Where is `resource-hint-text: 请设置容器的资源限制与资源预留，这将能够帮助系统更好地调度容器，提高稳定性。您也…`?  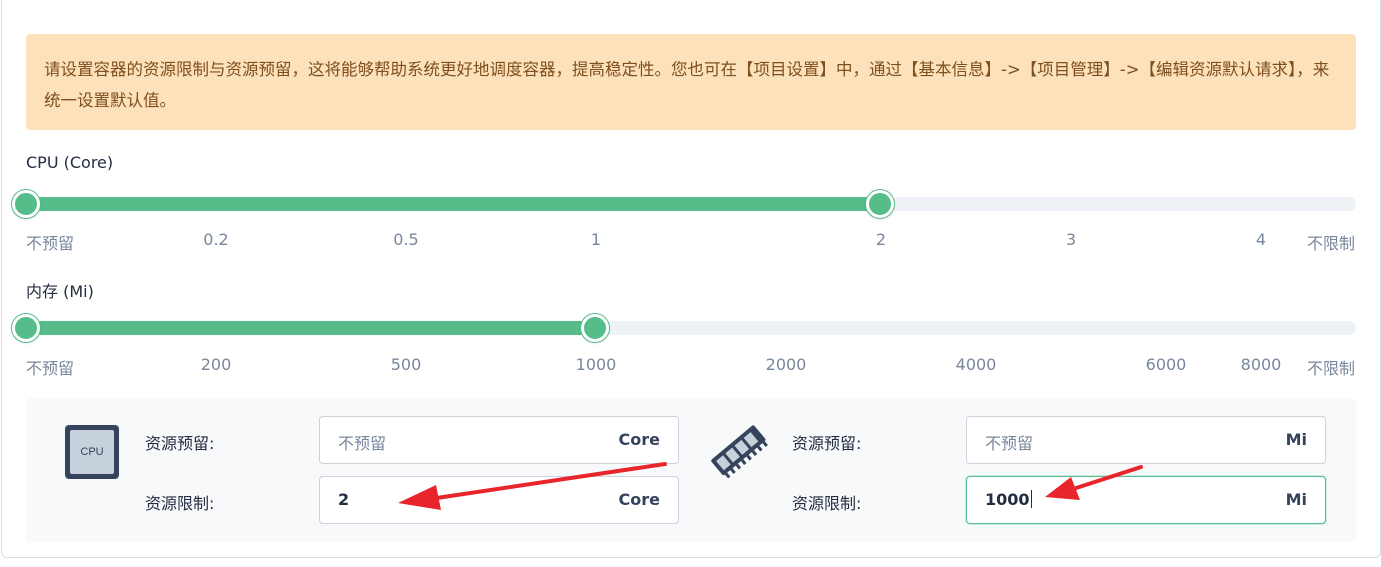 resource-hint-text: 请设置容器的资源限制与资源预留，这将能够帮助系统更好地调度容器，提高稳定性。您也… is located at coordinates (687, 85).